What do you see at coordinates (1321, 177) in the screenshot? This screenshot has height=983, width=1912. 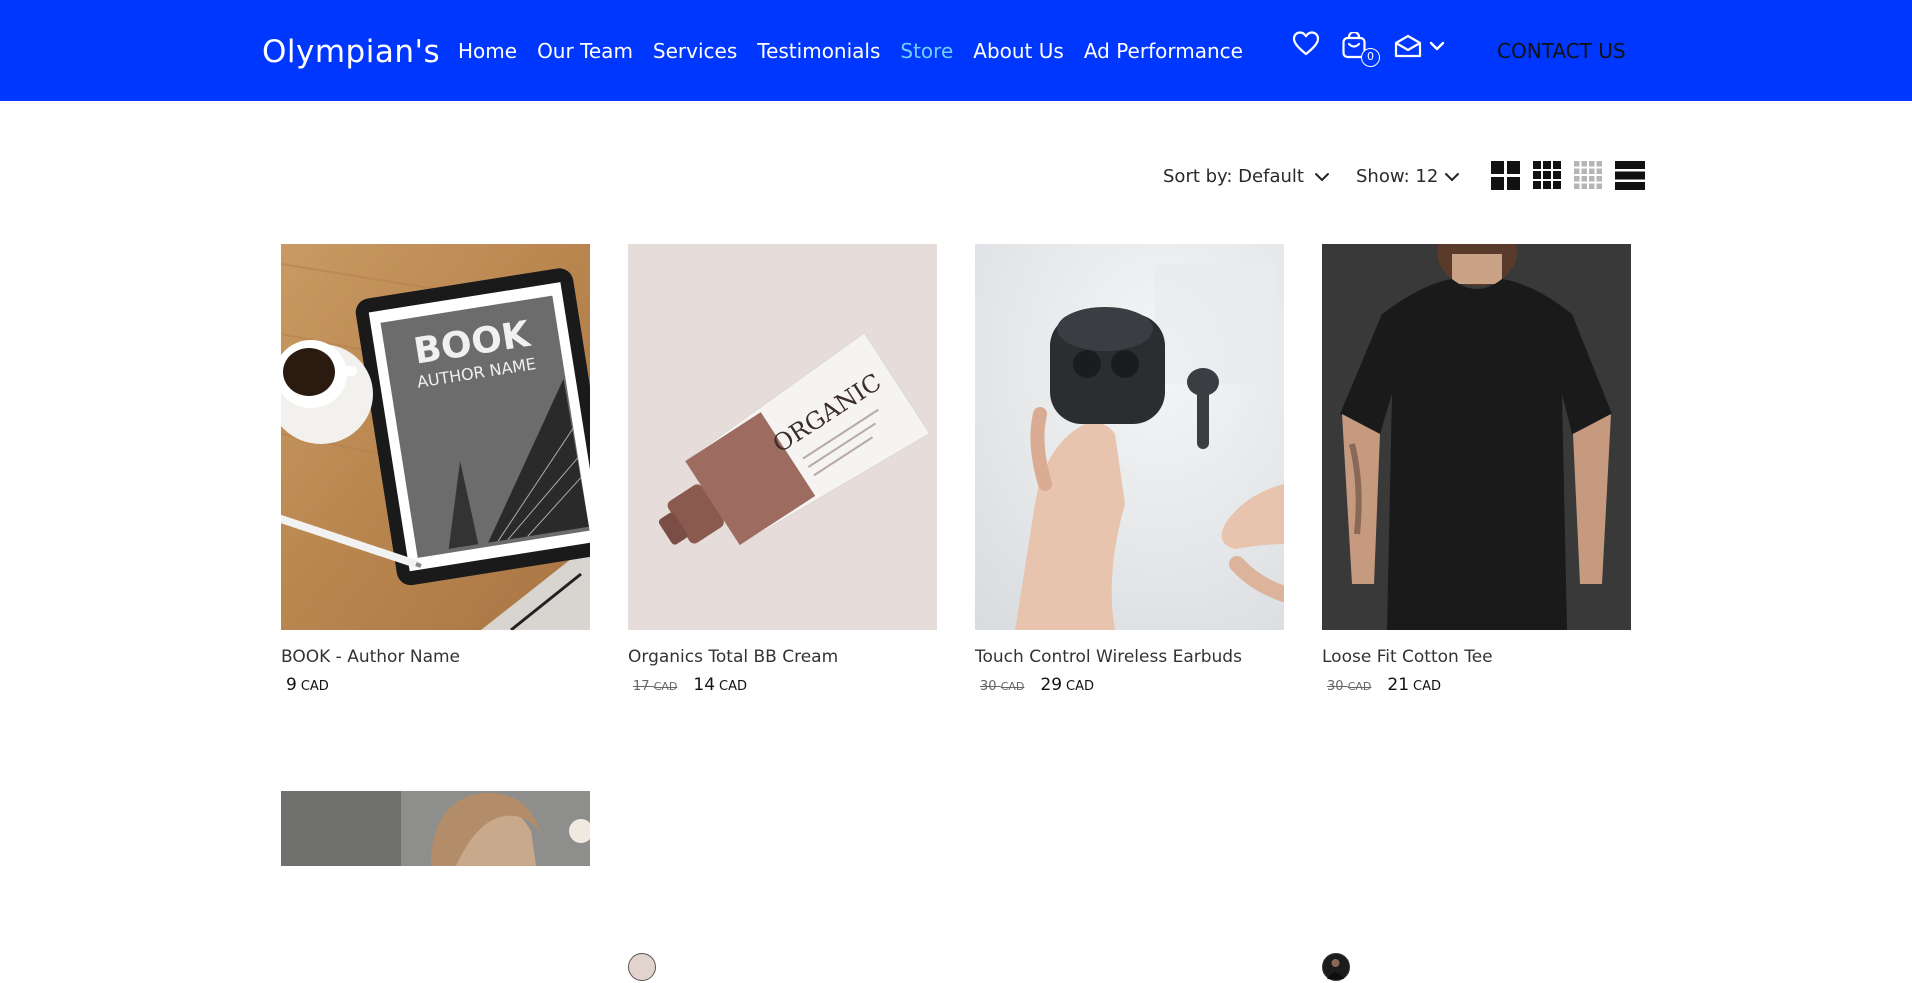 I see `sort-chevron-icon` at bounding box center [1321, 177].